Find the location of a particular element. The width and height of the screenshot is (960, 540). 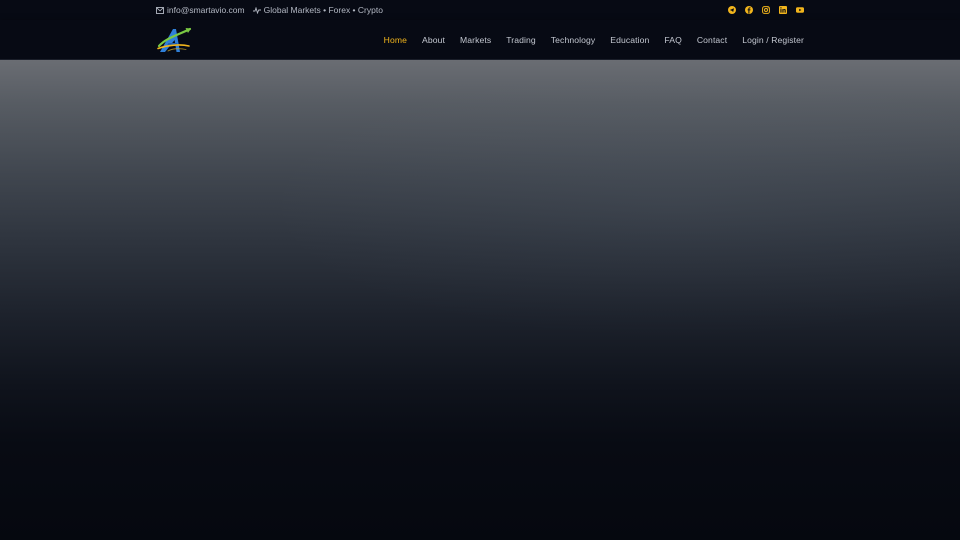

pulse-icon is located at coordinates (256, 10).